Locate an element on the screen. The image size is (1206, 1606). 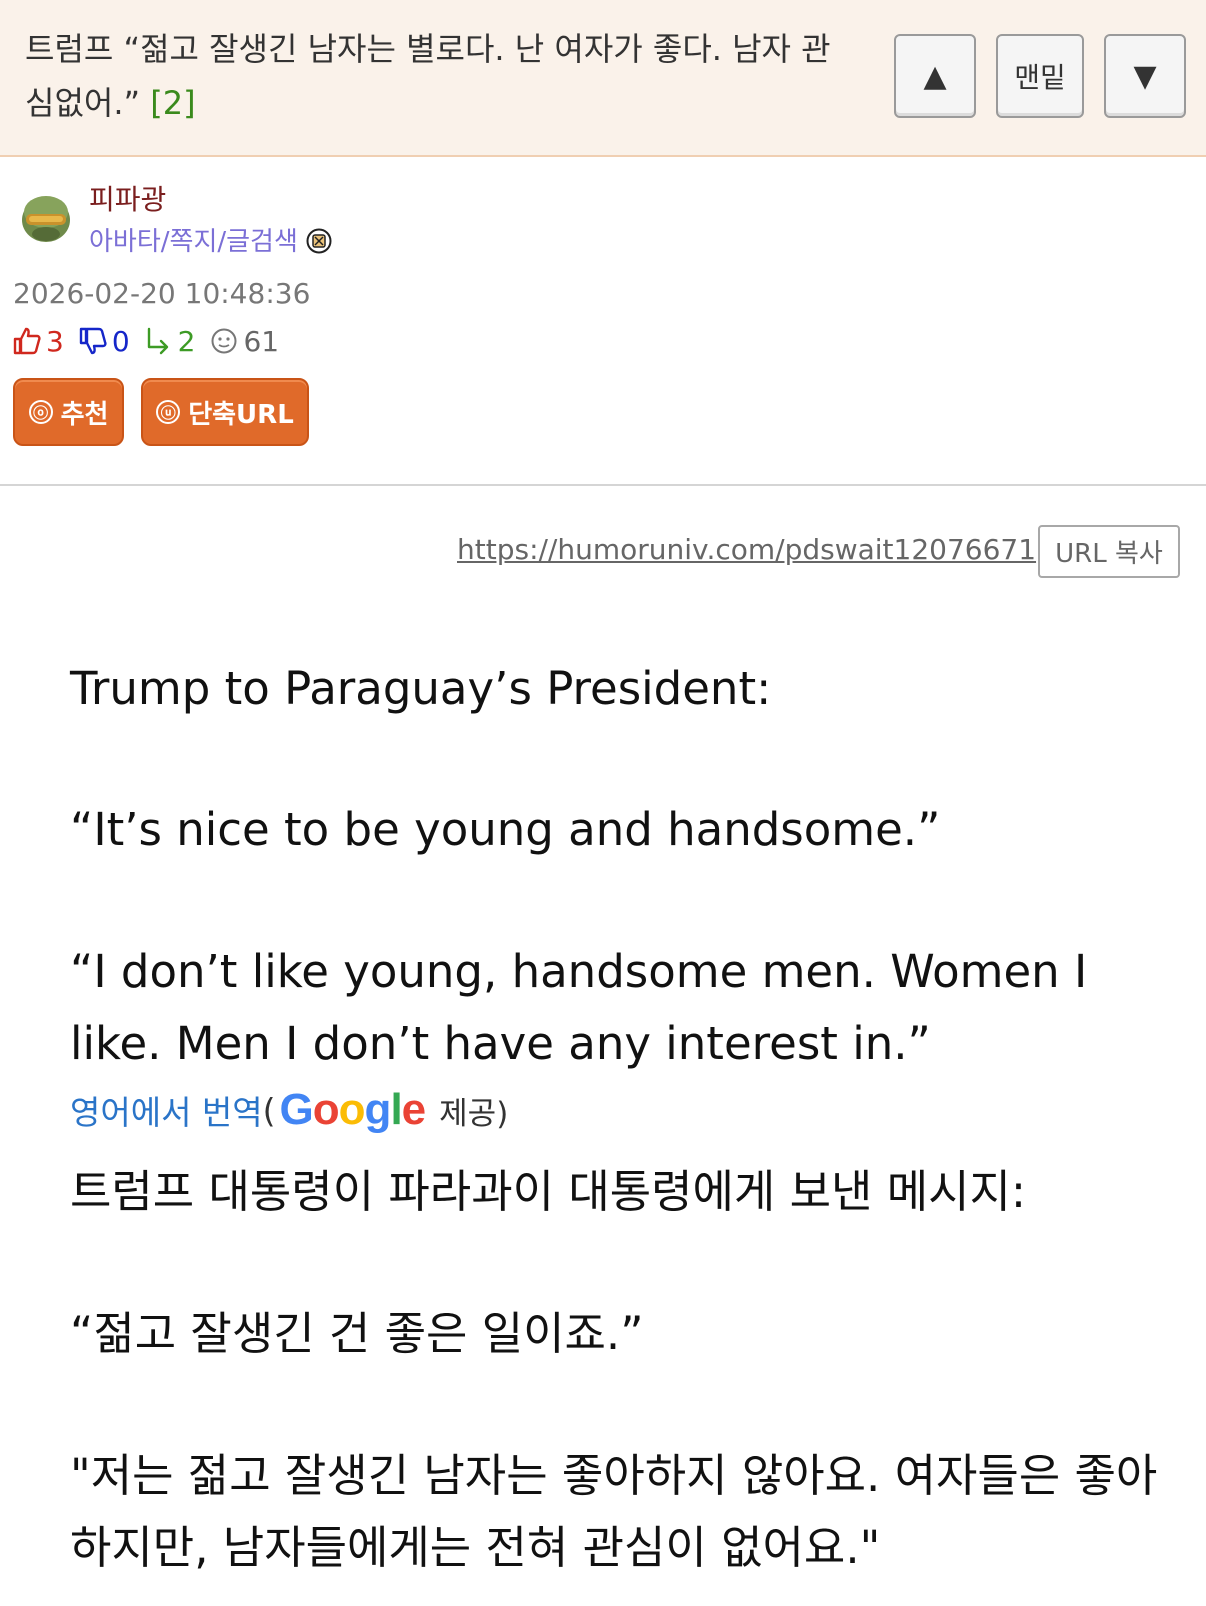
translate-link: 영어에서 번역 is located at coordinates (166, 1110).